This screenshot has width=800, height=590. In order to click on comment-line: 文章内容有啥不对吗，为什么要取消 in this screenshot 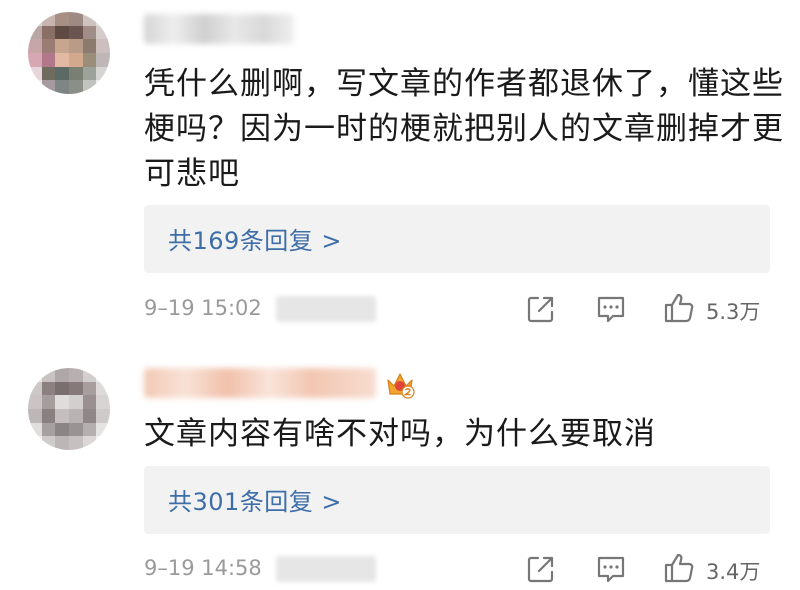, I will do `click(400, 434)`.